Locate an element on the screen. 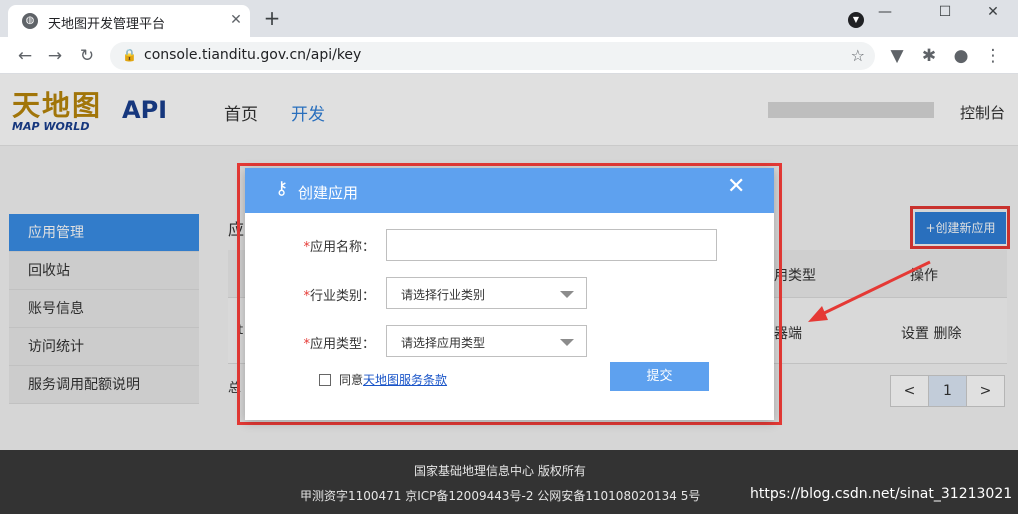  app-type-label: *应用类型： is located at coordinates (310, 342).